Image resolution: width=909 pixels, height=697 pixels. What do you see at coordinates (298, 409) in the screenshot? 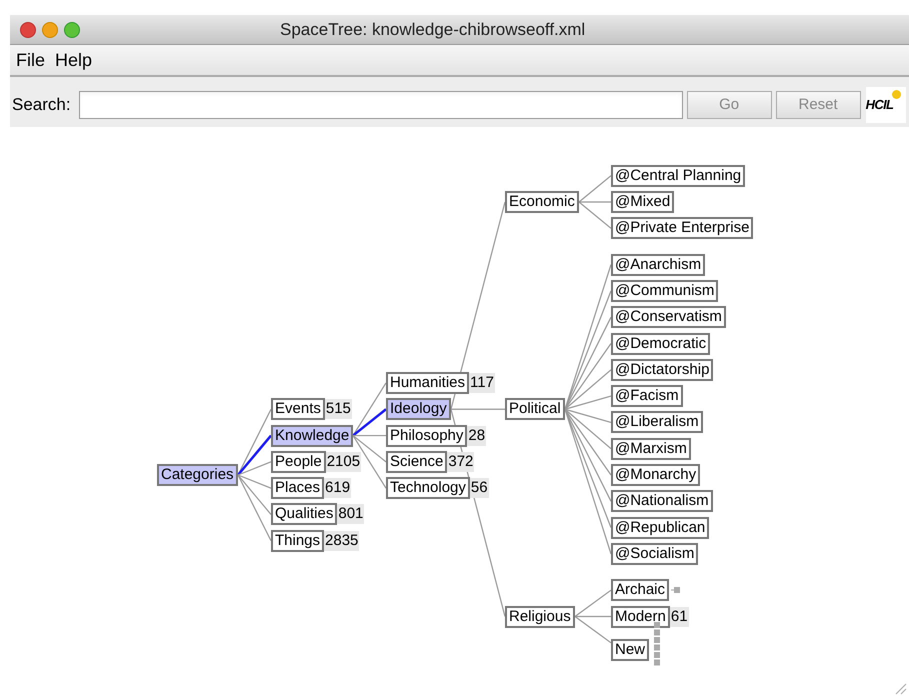
I see `tree-node: Events` at bounding box center [298, 409].